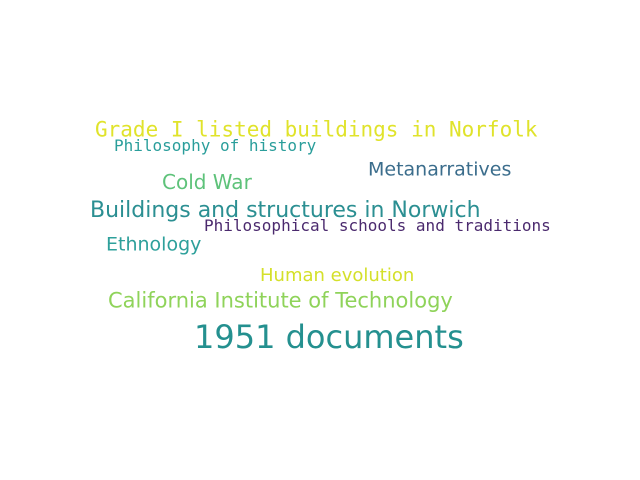 This screenshot has width=640, height=480. Describe the element at coordinates (440, 169) in the screenshot. I see `word-metanarratives: Metanarratives` at that location.